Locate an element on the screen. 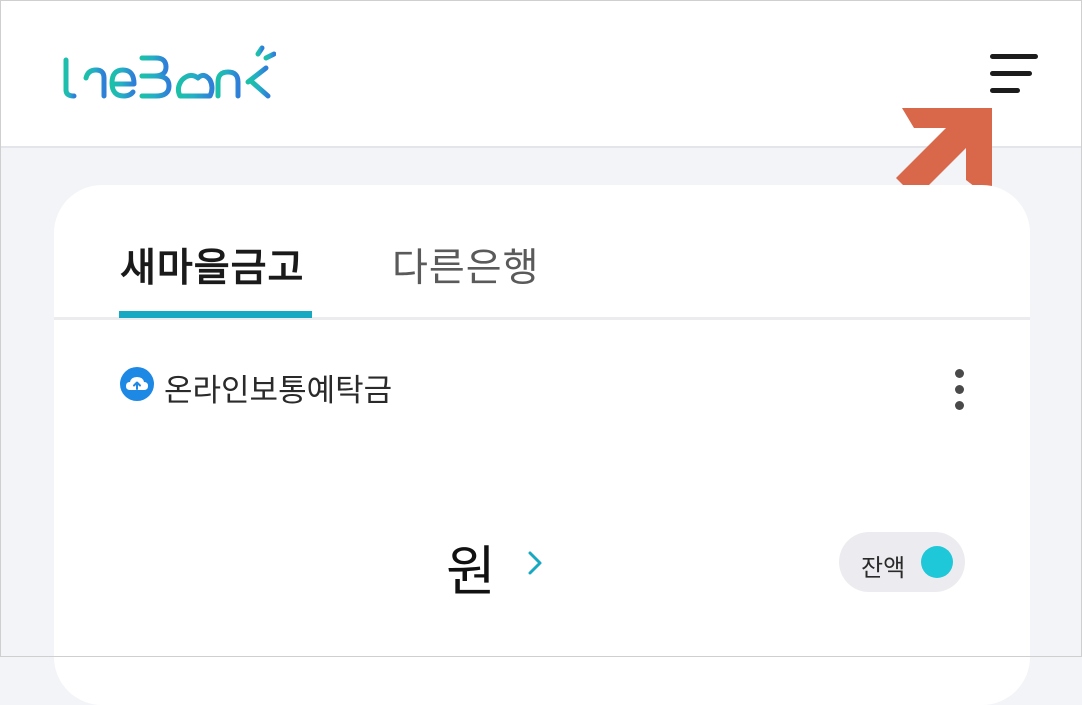  active-tab-indicator is located at coordinates (215, 314).